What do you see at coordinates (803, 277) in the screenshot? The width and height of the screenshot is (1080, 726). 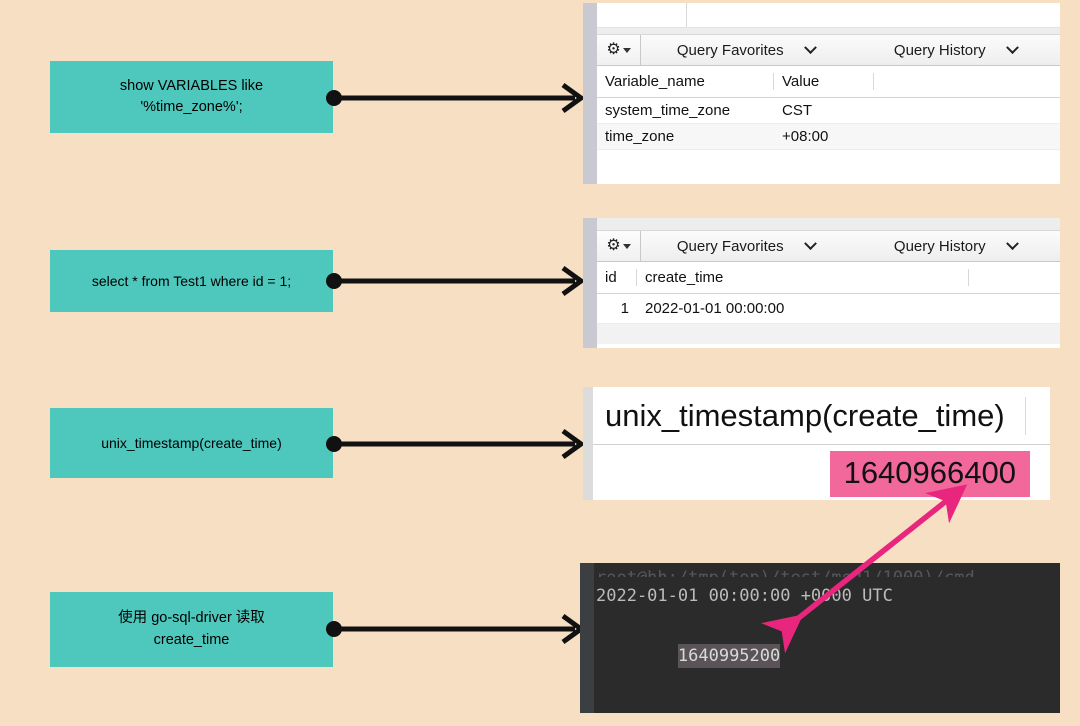 I see `column-header-create-time: create_time` at bounding box center [803, 277].